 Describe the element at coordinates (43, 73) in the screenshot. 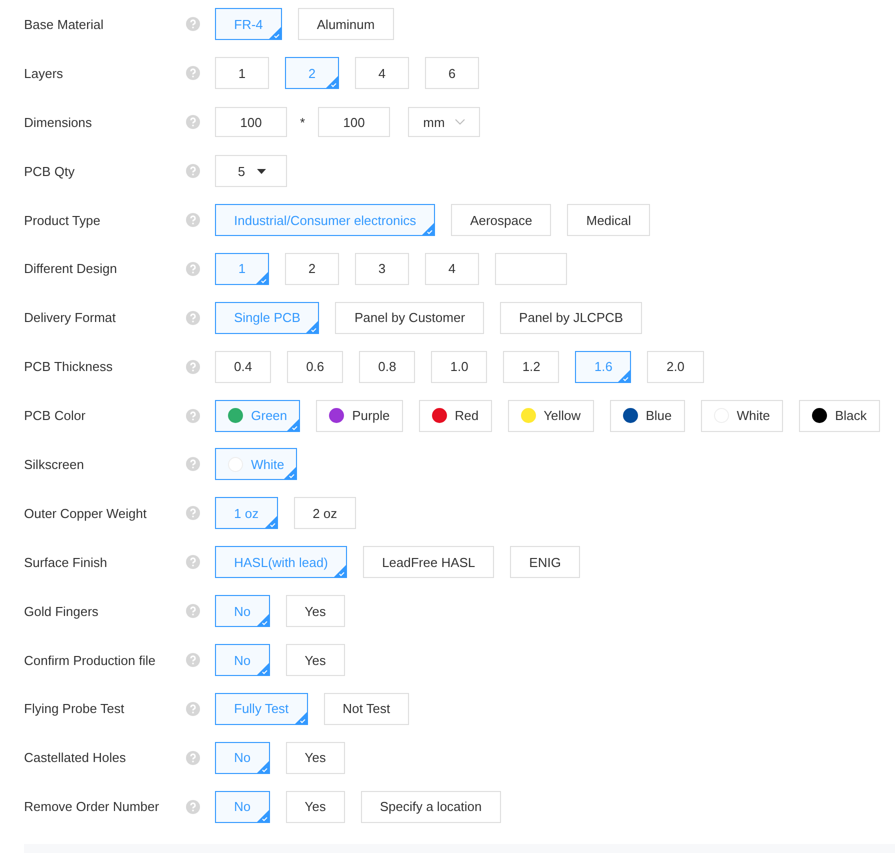

I see `field-label: Layers` at that location.